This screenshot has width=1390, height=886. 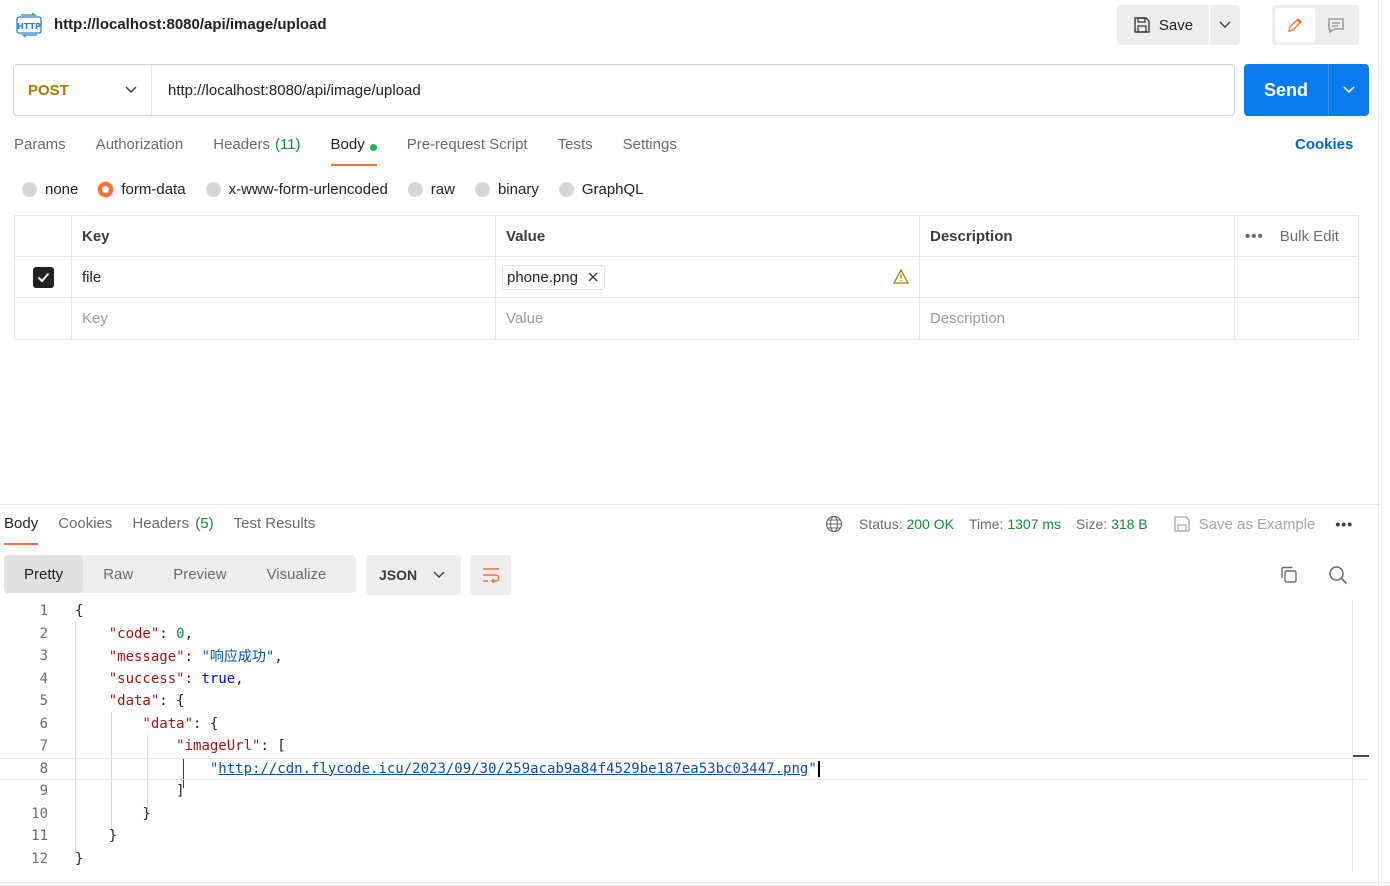 I want to click on radio-label: form-data, so click(x=153, y=189).